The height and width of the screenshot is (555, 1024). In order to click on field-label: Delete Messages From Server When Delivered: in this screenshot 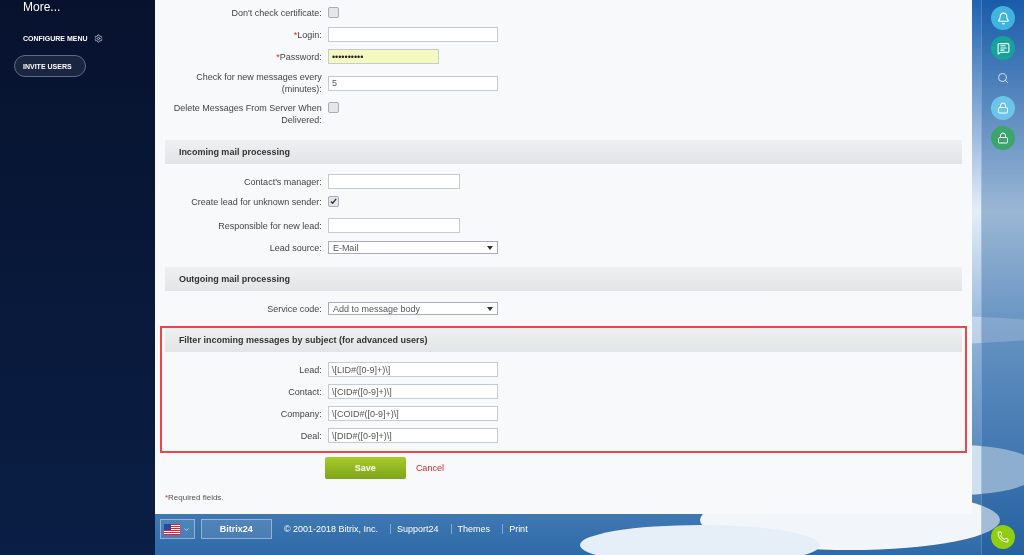, I will do `click(247, 114)`.